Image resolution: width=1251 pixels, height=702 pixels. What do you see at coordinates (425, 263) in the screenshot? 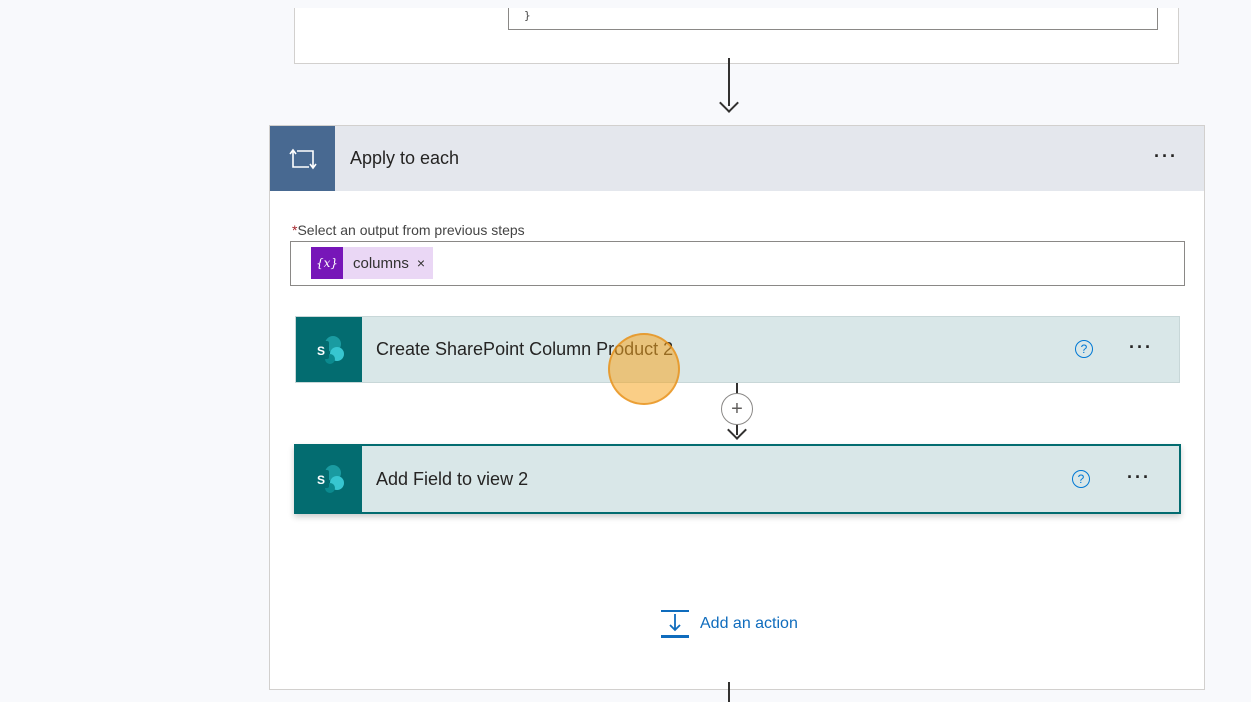
I see `token-remove-button: ×` at bounding box center [425, 263].